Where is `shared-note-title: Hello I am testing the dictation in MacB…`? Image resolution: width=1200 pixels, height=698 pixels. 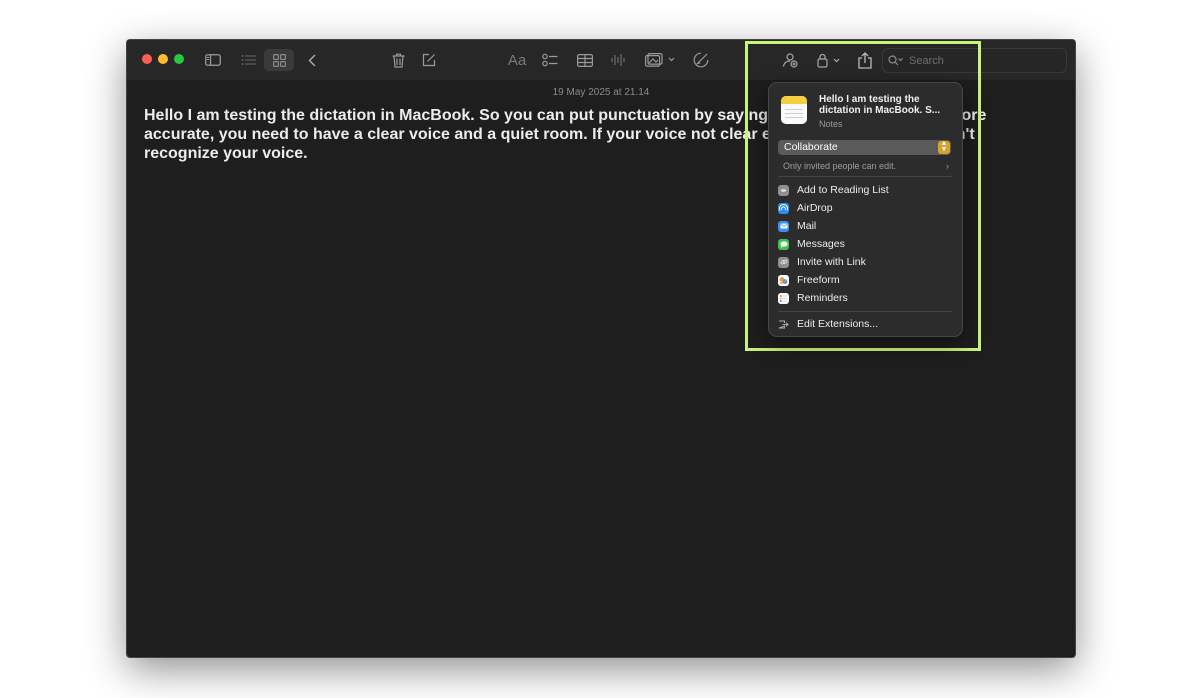
shared-note-title: Hello I am testing the dictation in MacB… is located at coordinates (880, 105).